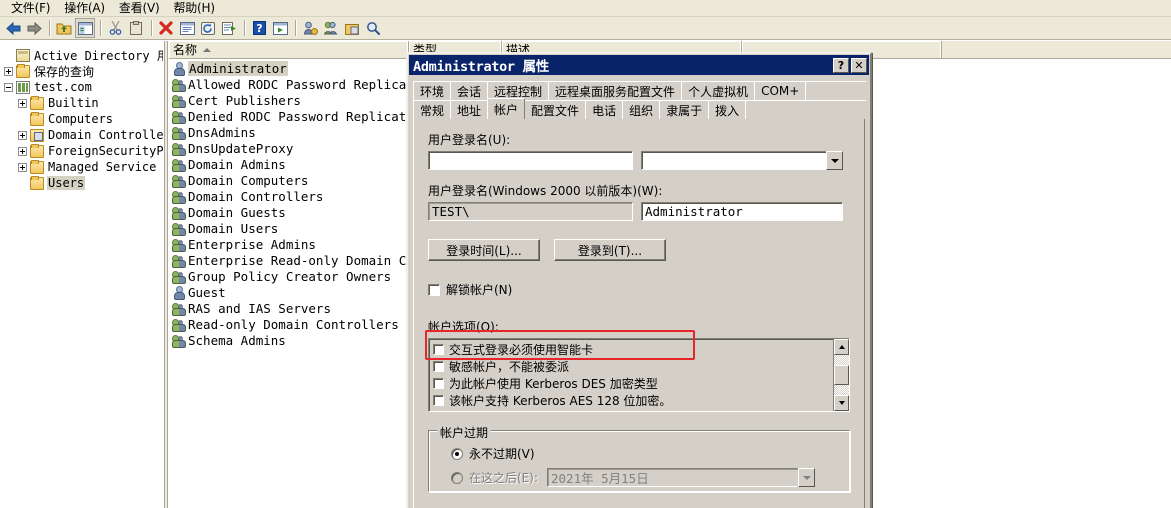 Image resolution: width=1171 pixels, height=508 pixels. Describe the element at coordinates (139, 9) in the screenshot. I see `menu-view: 查看(V)` at that location.